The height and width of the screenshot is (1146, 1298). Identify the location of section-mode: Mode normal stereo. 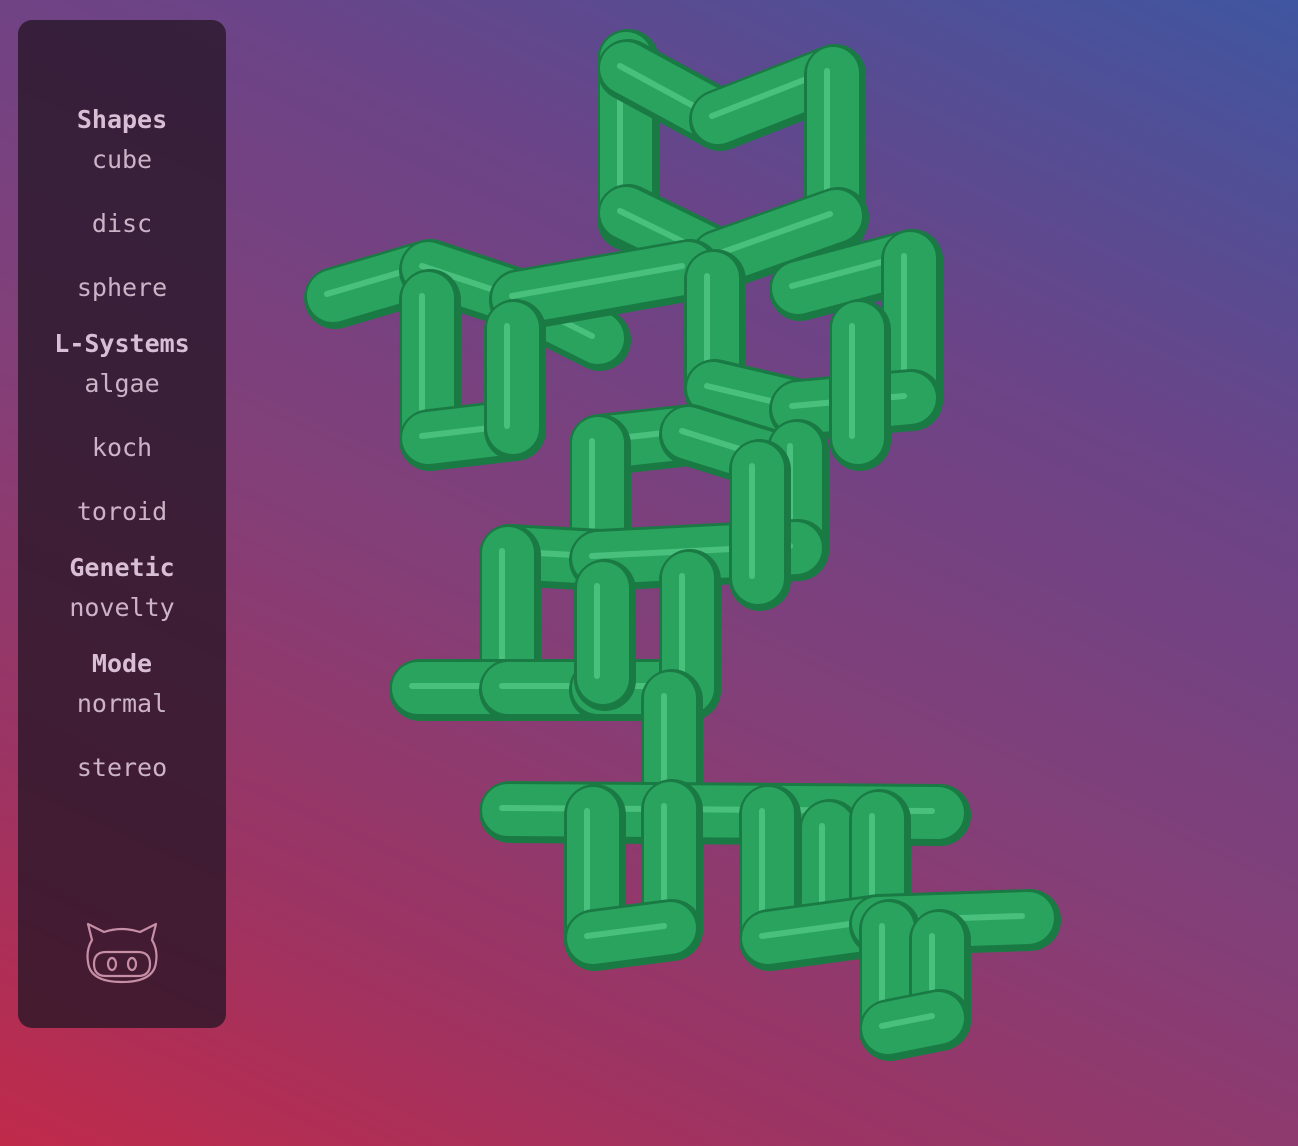
(122, 722).